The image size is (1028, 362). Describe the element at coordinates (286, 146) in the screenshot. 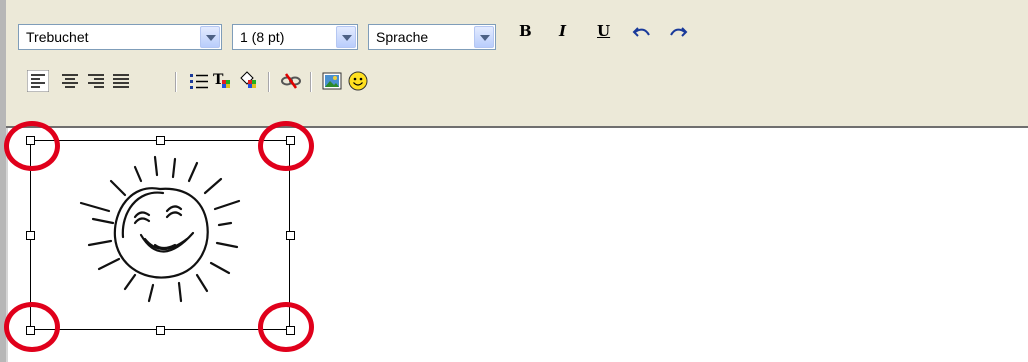

I see `highlight-circle-top-right` at that location.